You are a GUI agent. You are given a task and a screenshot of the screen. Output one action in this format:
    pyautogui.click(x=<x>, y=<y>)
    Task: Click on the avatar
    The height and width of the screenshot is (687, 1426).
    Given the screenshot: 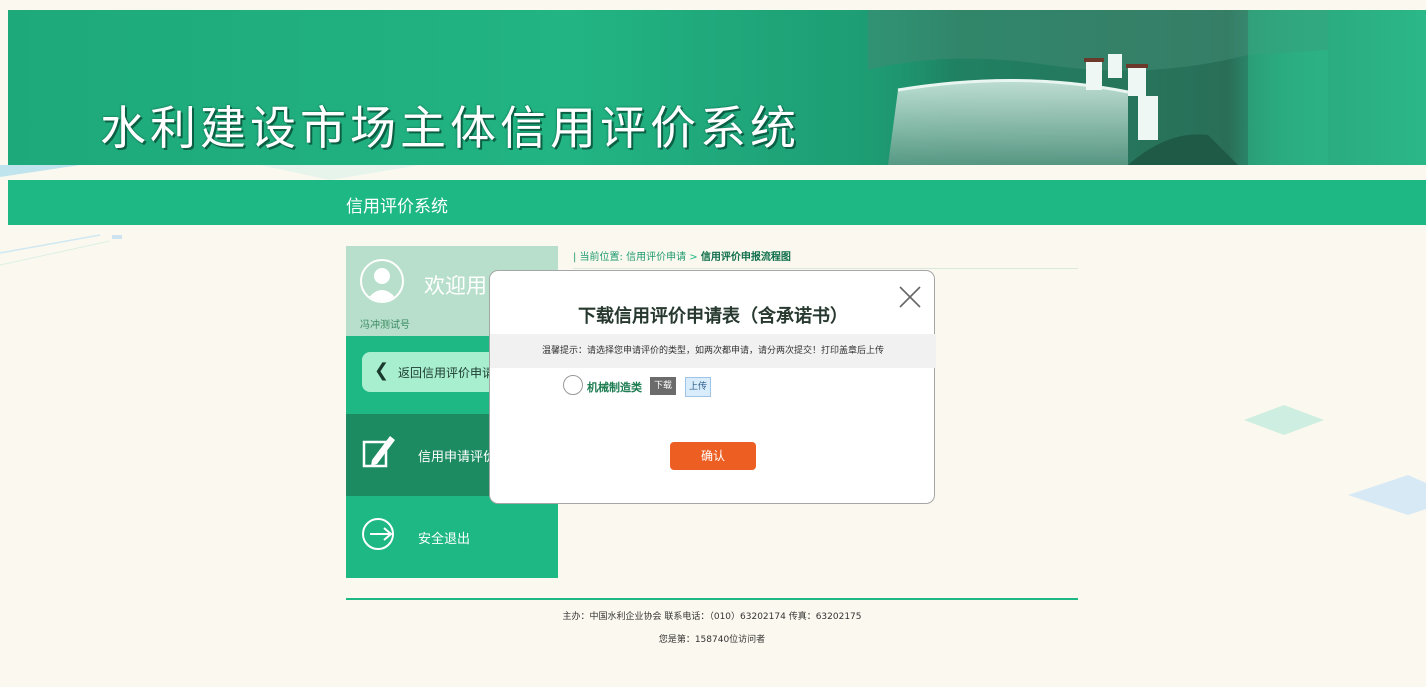 What is the action you would take?
    pyautogui.click(x=382, y=281)
    